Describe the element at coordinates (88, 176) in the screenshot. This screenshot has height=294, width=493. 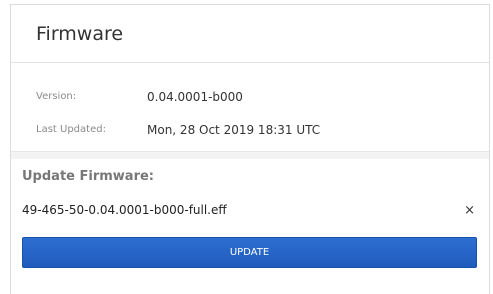
I see `update-firmware-heading: Update Firmware:` at that location.